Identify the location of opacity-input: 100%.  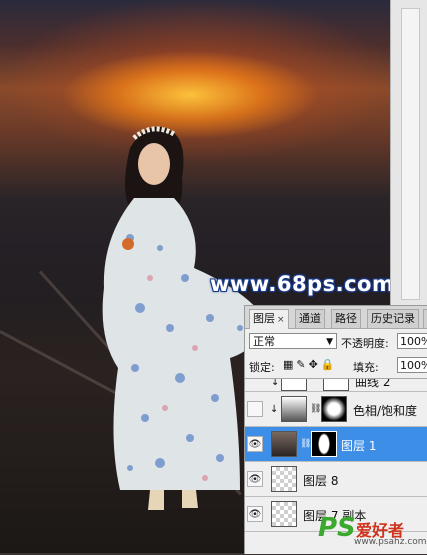
(412, 341).